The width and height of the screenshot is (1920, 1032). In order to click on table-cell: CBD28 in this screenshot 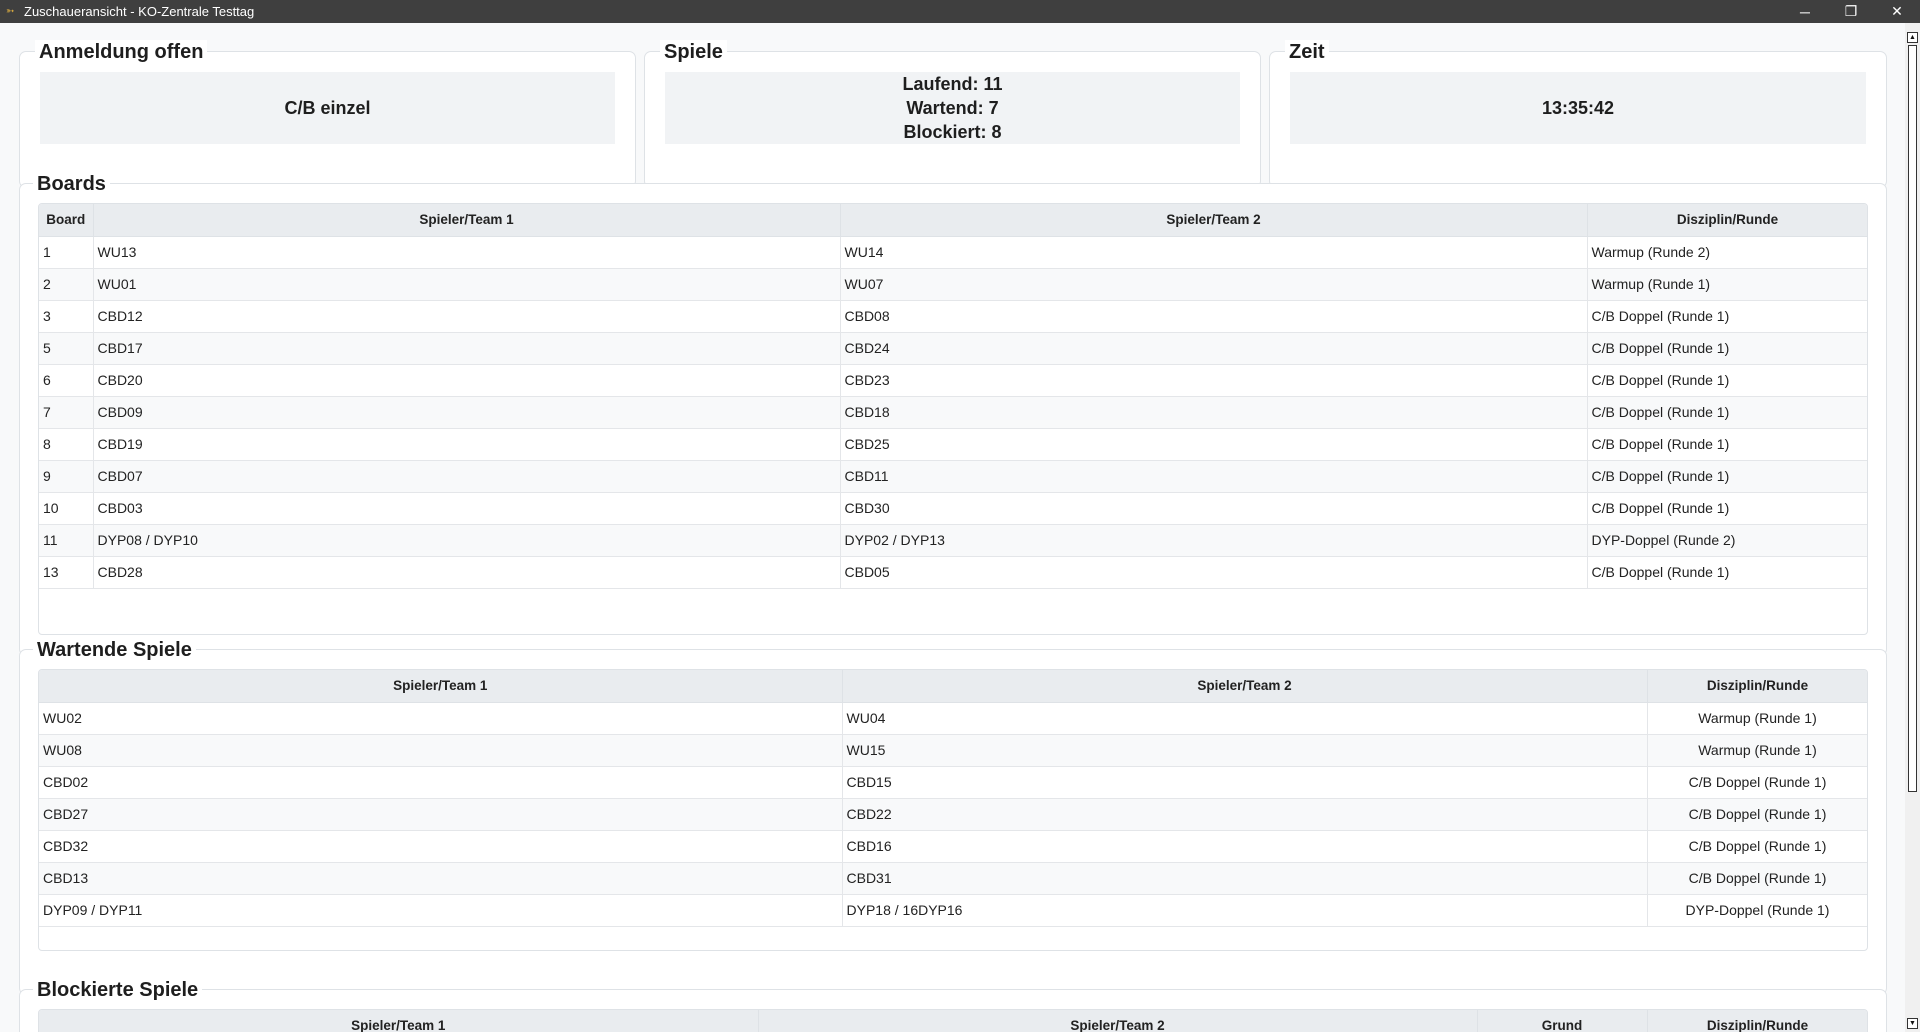, I will do `click(467, 572)`.